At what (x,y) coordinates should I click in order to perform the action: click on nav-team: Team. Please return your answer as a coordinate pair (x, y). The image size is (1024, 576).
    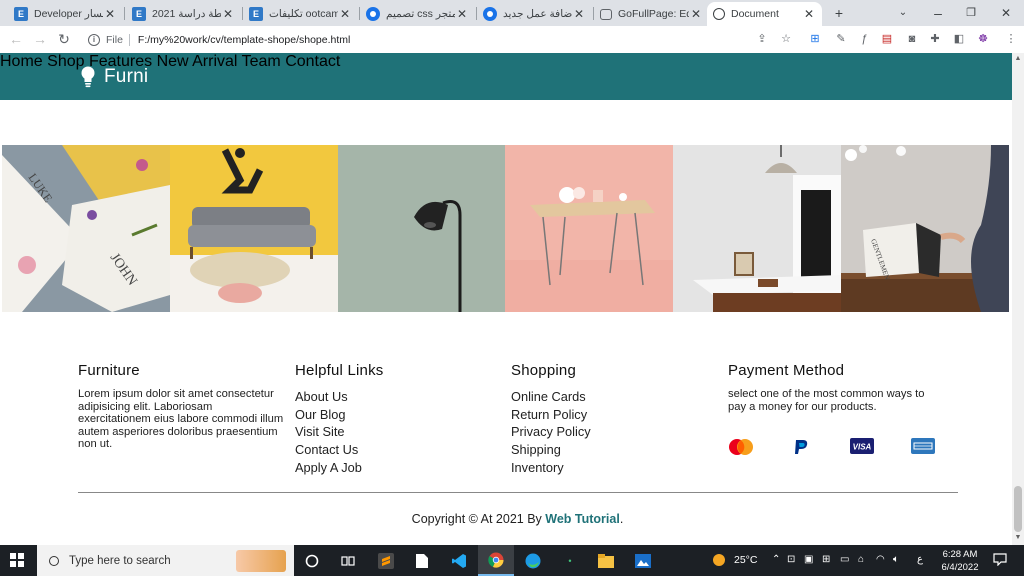
    Looking at the image, I should click on (261, 61).